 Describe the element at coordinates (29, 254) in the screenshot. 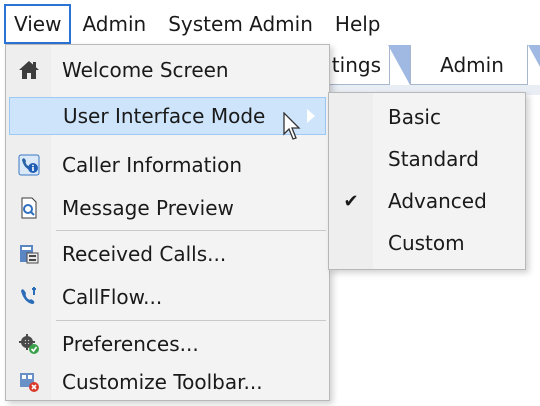

I see `received-calls-icon` at that location.